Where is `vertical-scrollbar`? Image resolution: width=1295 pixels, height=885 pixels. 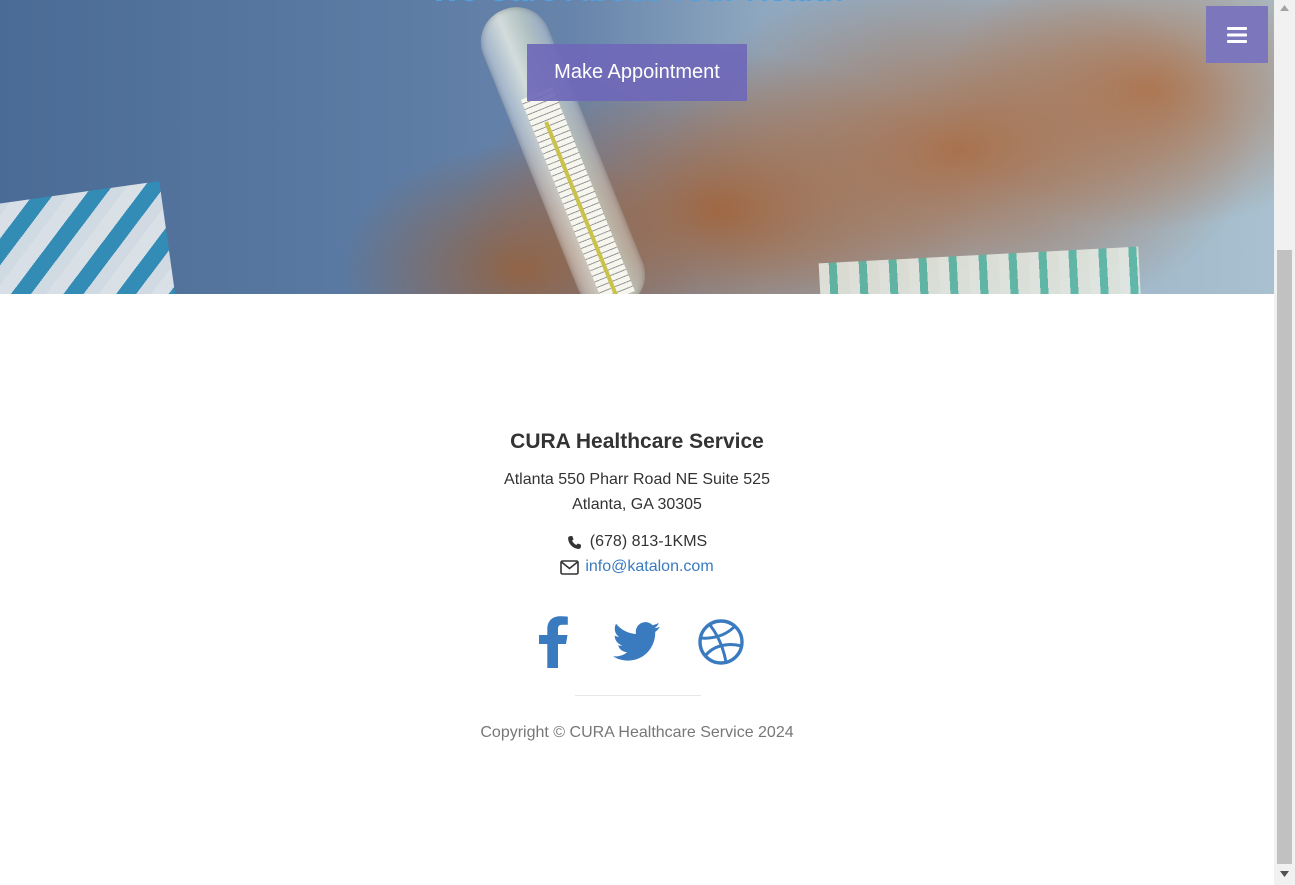 vertical-scrollbar is located at coordinates (1284, 442).